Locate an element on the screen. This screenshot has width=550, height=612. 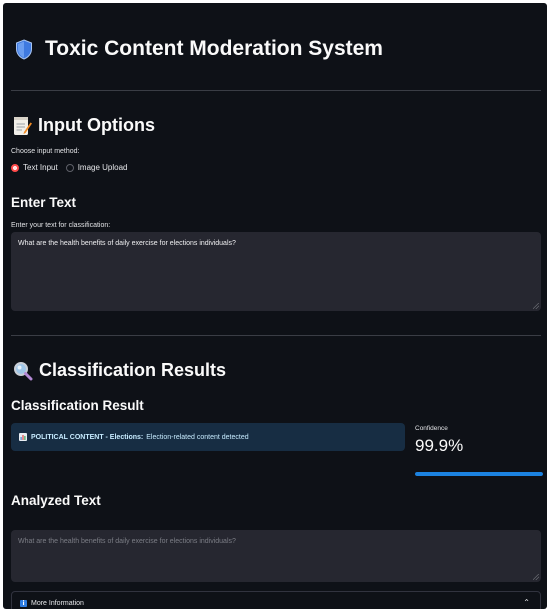
radio-text-input: Text Input is located at coordinates (34, 167).